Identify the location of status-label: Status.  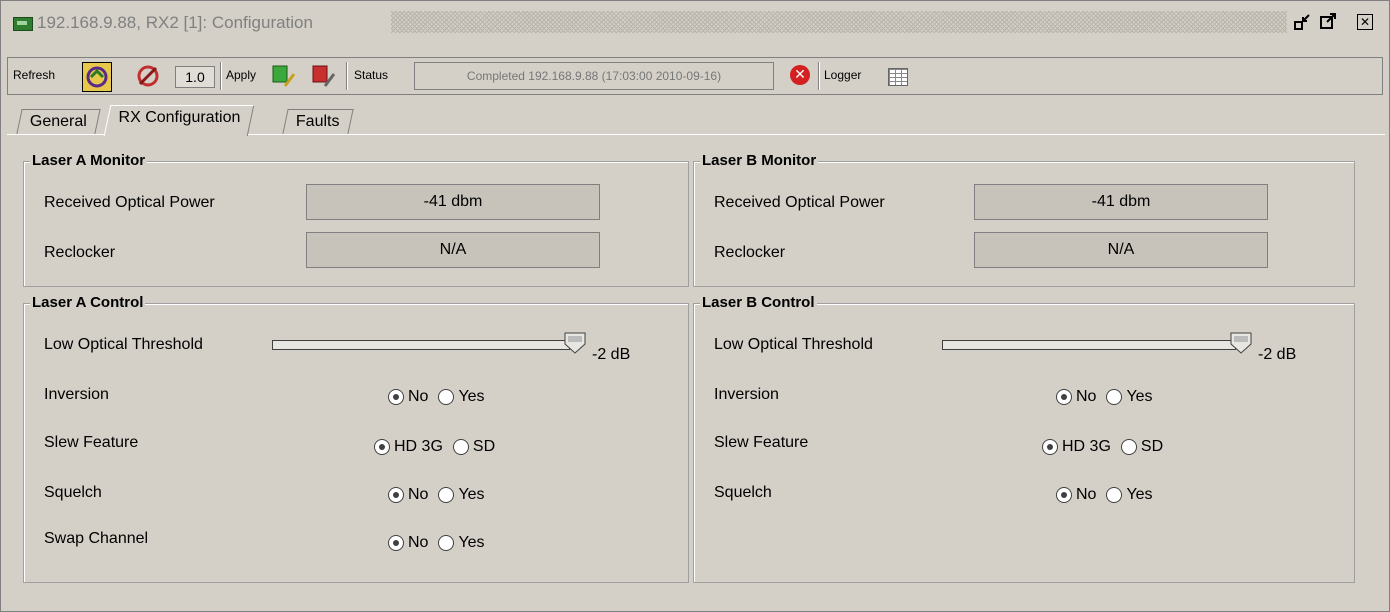
(371, 75).